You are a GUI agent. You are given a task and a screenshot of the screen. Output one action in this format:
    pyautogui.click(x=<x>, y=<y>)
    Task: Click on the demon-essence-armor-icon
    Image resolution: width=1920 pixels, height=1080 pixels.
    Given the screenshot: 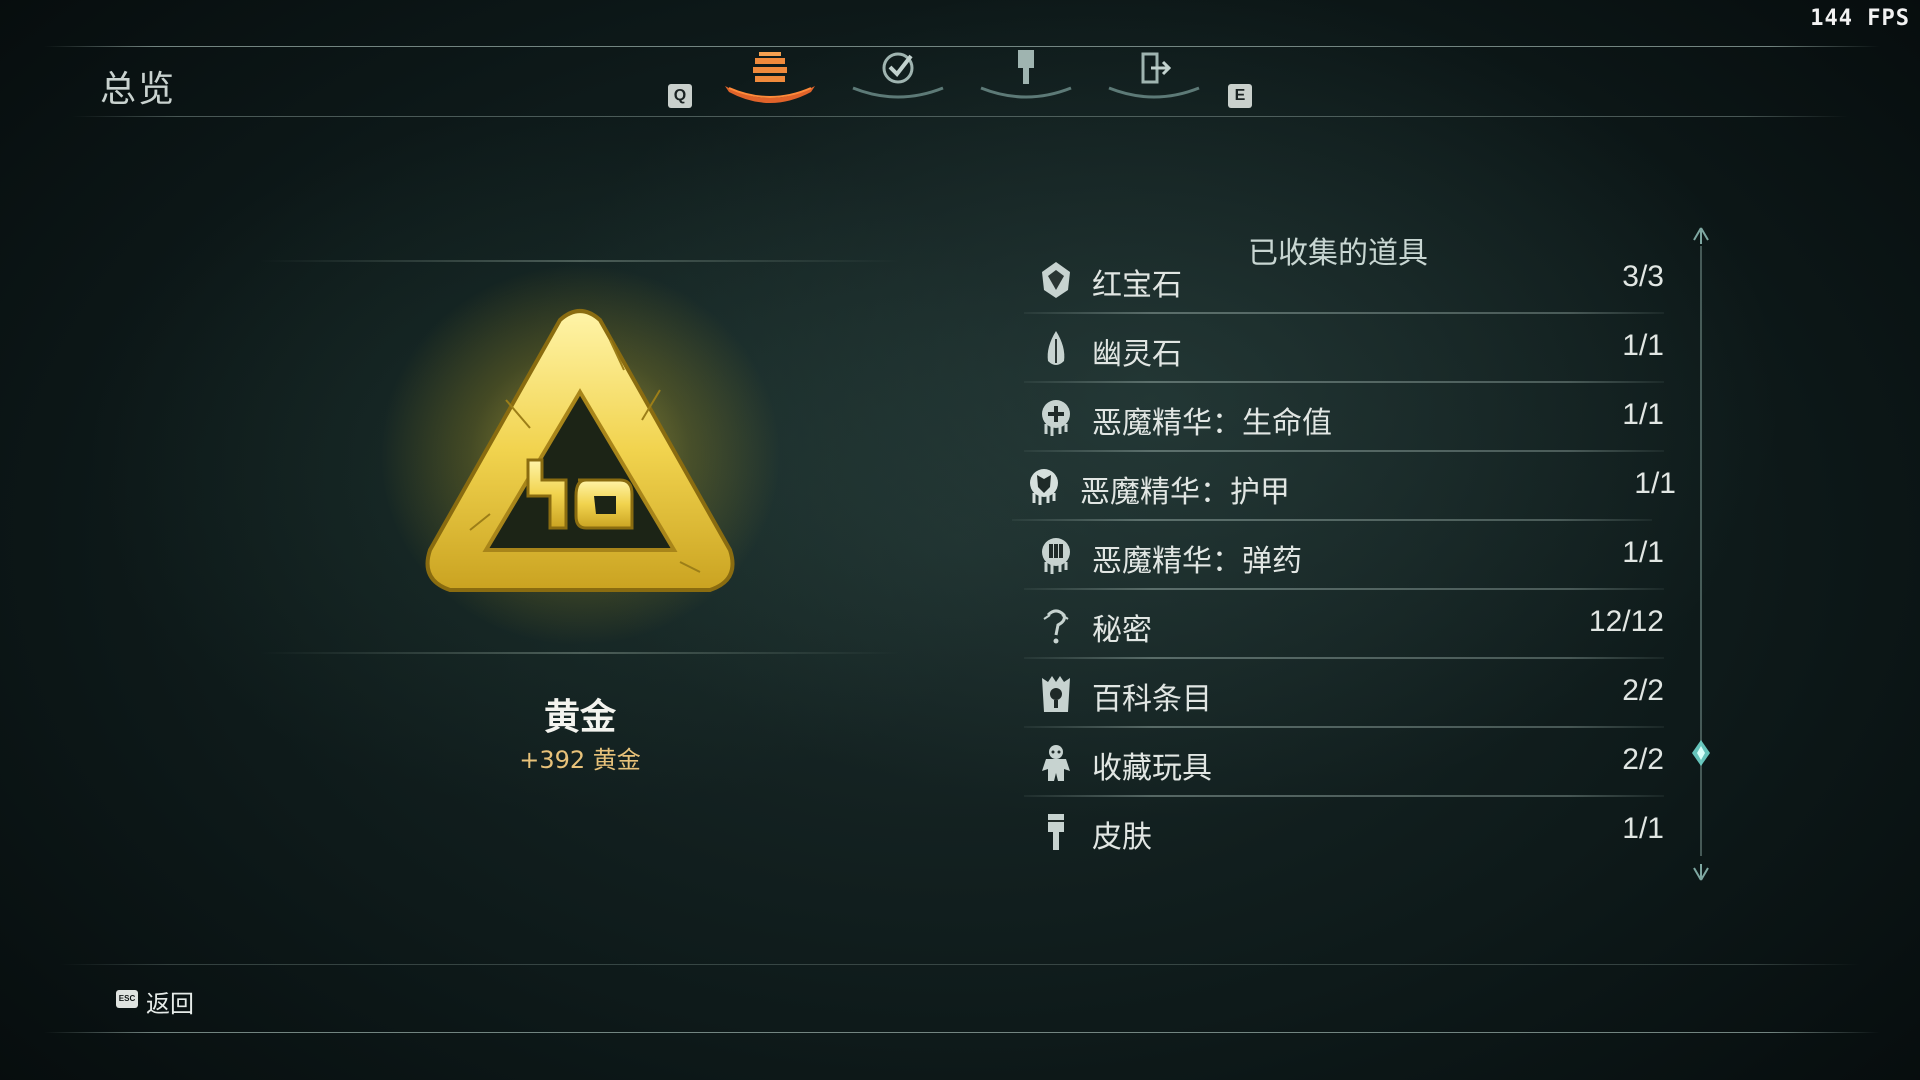 What is the action you would take?
    pyautogui.click(x=1044, y=487)
    